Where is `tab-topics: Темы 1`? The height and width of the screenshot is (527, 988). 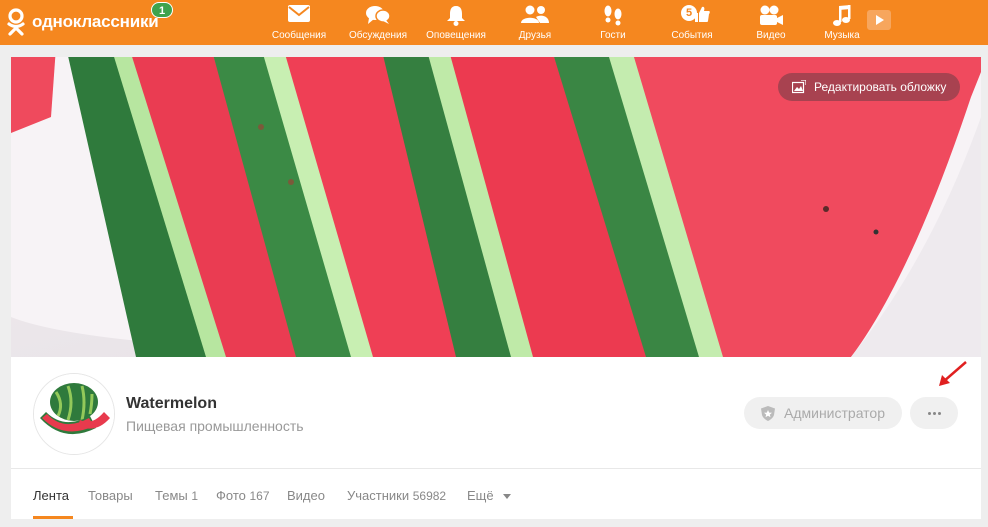 tab-topics: Темы 1 is located at coordinates (176, 495).